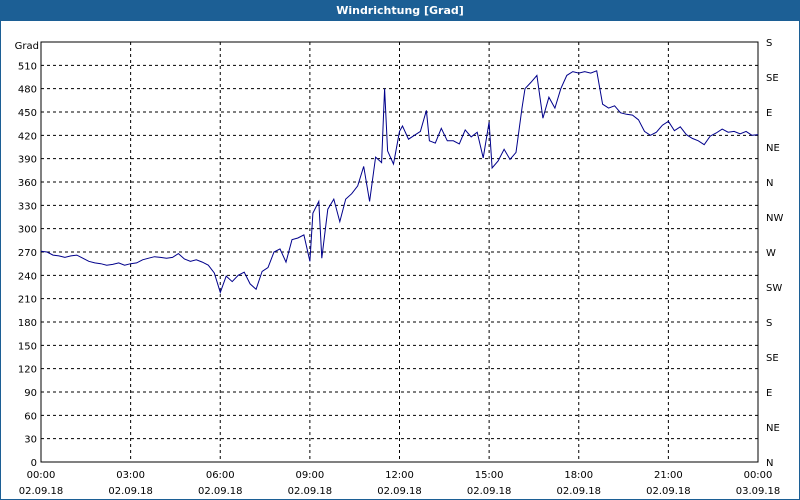  I want to click on y2-tick-label: NW, so click(774, 218).